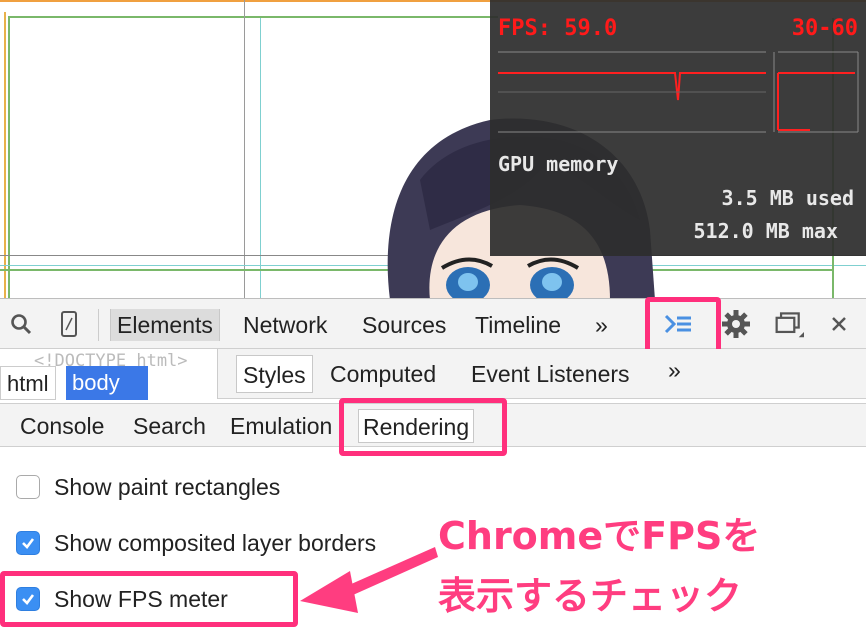 This screenshot has height=638, width=866. I want to click on tab-console: Console, so click(62, 426).